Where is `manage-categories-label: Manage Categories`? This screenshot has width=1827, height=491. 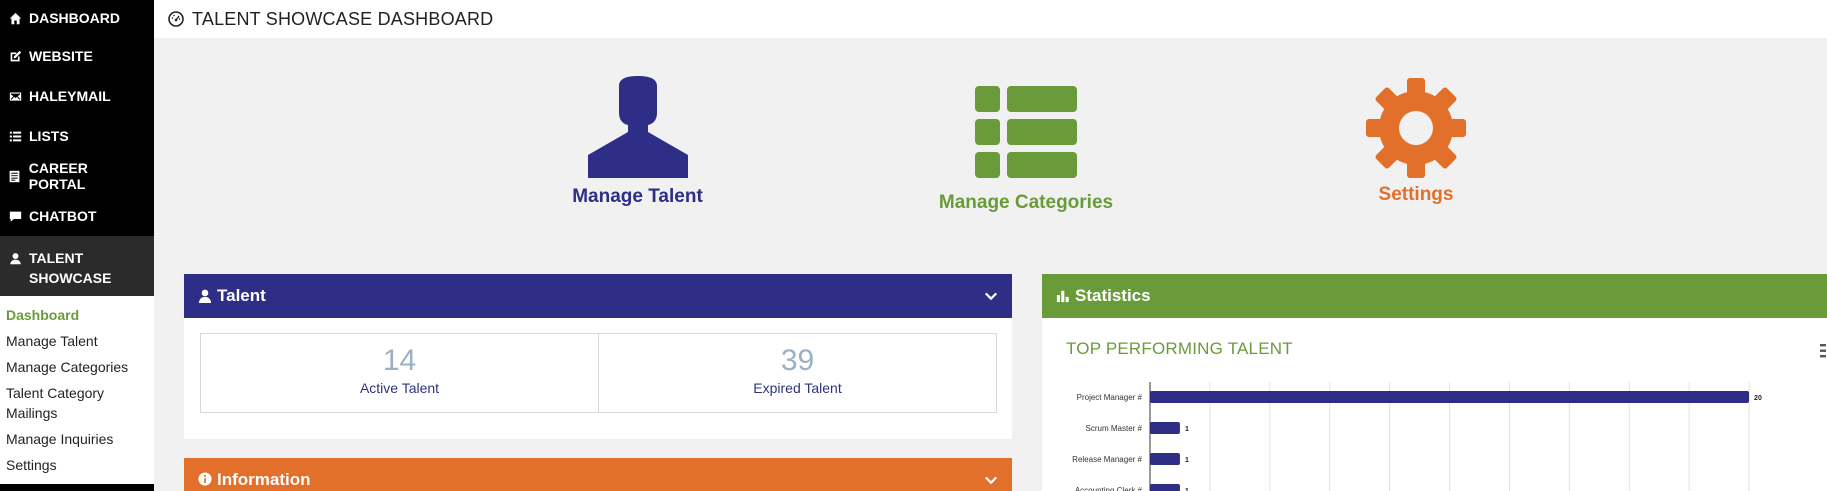 manage-categories-label: Manage Categories is located at coordinates (1026, 202).